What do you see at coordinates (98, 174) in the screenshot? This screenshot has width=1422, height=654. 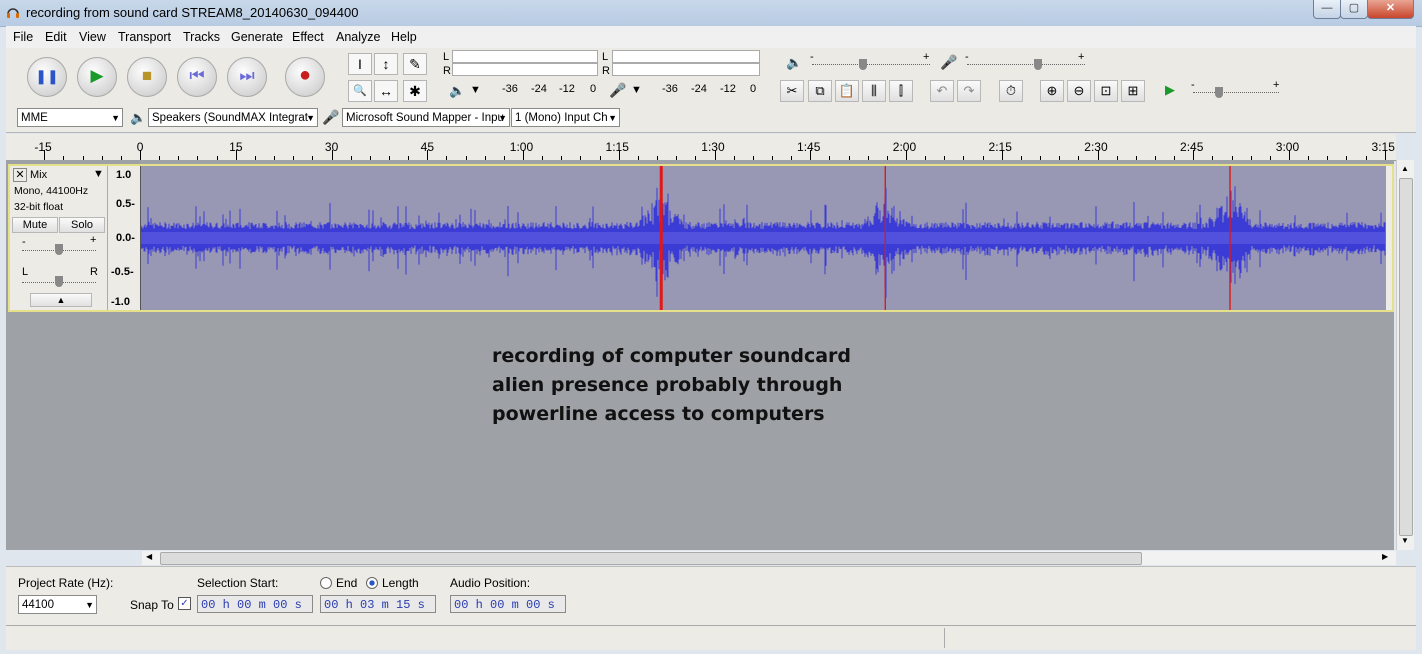 I see `track-menu-arrow: ▼` at bounding box center [98, 174].